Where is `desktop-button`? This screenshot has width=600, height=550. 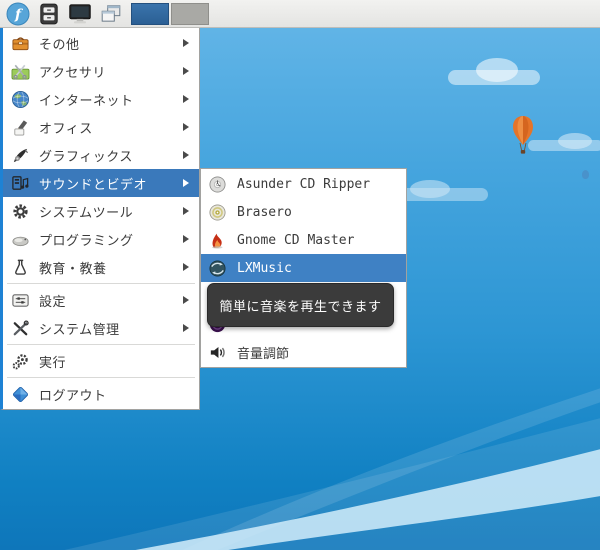
desktop-button is located at coordinates (80, 14).